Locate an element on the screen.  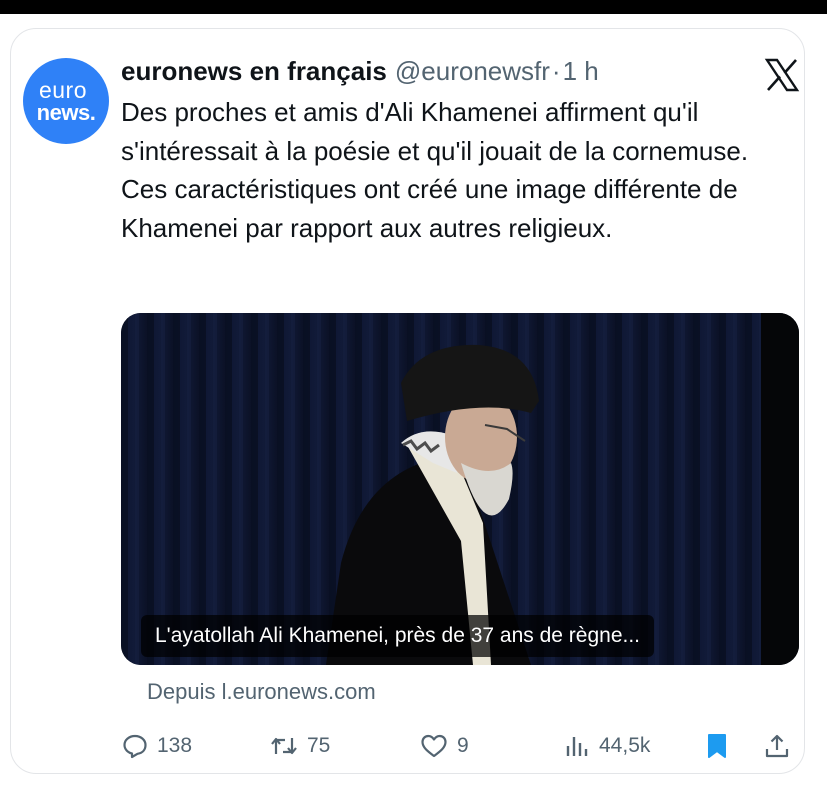
like-button: 9 is located at coordinates (444, 746).